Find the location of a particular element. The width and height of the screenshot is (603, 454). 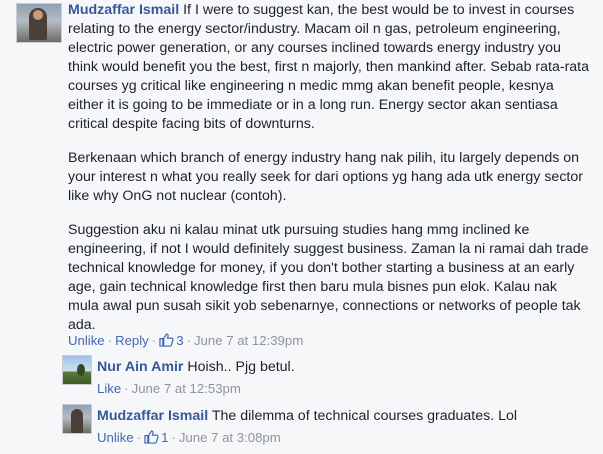

reply-actions: Like · June 7 at 12:53pm is located at coordinates (169, 388).